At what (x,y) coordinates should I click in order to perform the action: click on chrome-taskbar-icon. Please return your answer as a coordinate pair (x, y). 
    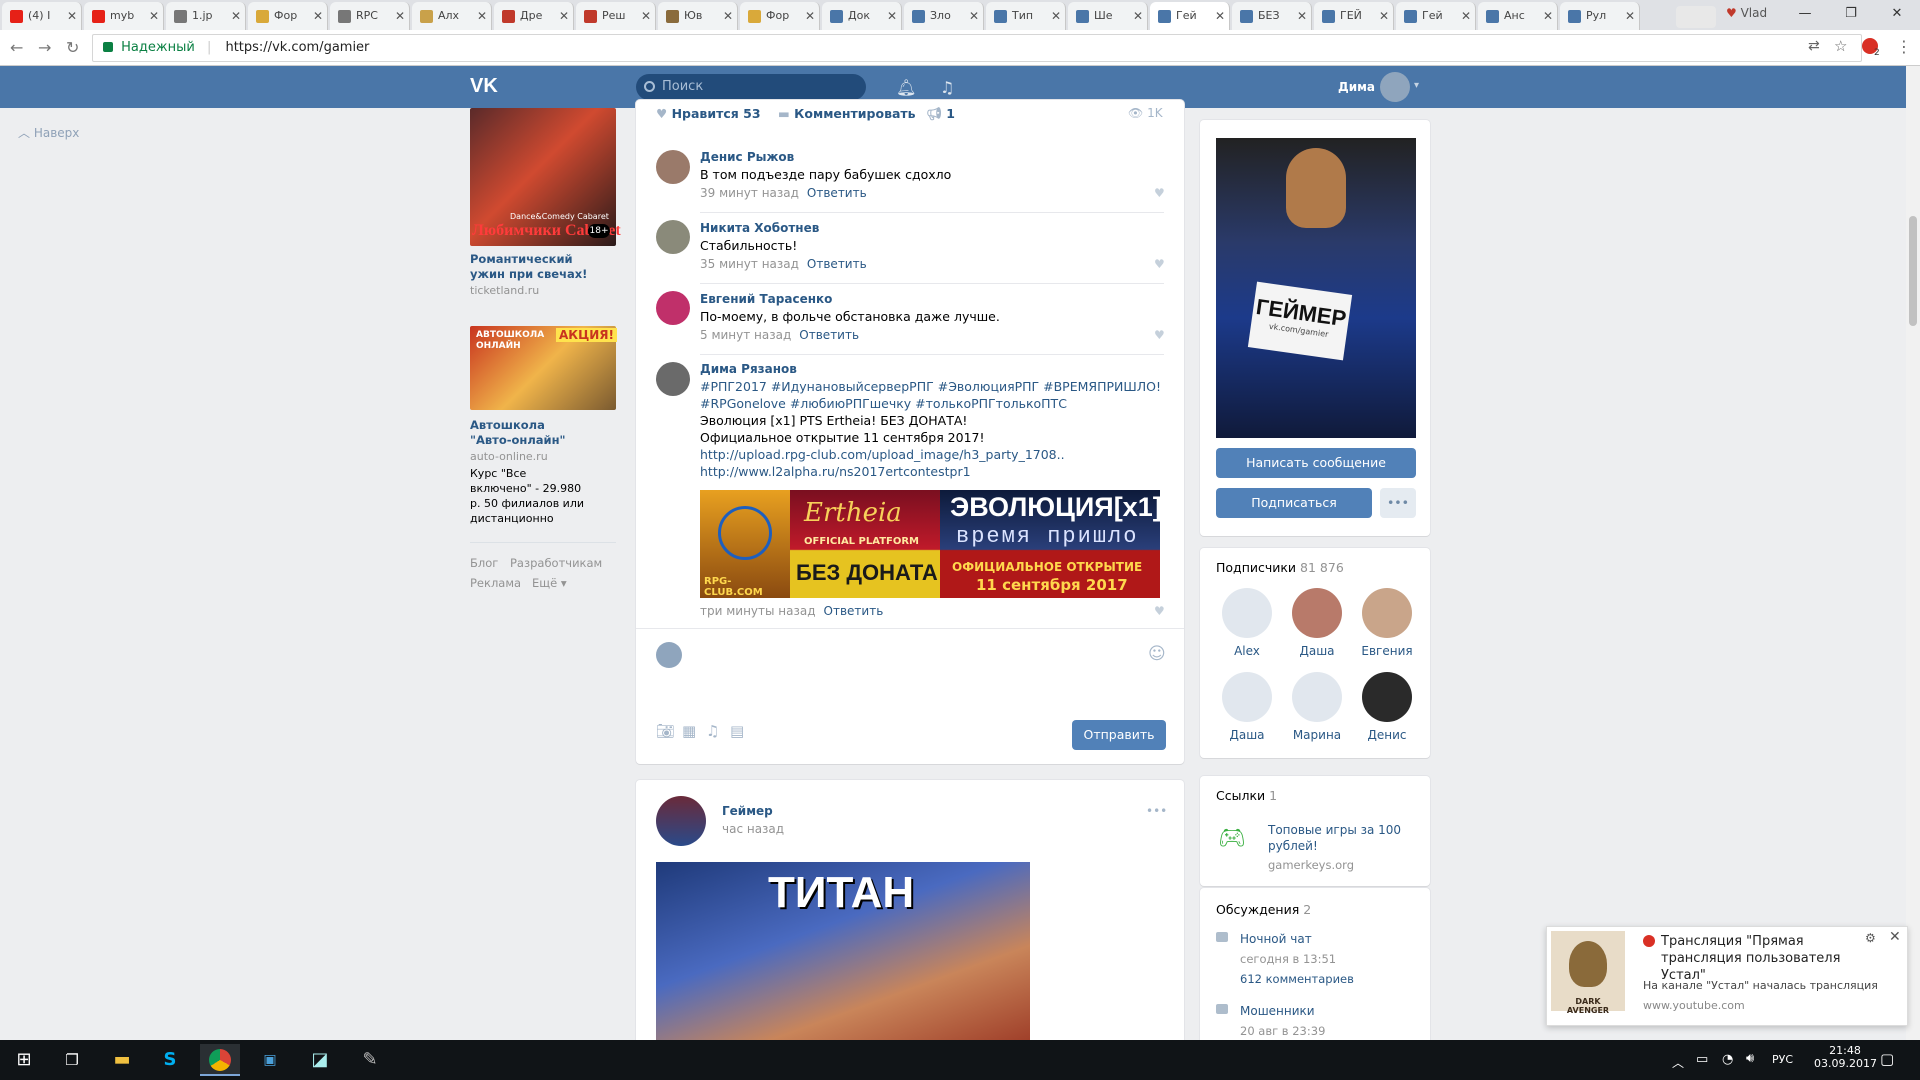
    Looking at the image, I should click on (220, 1060).